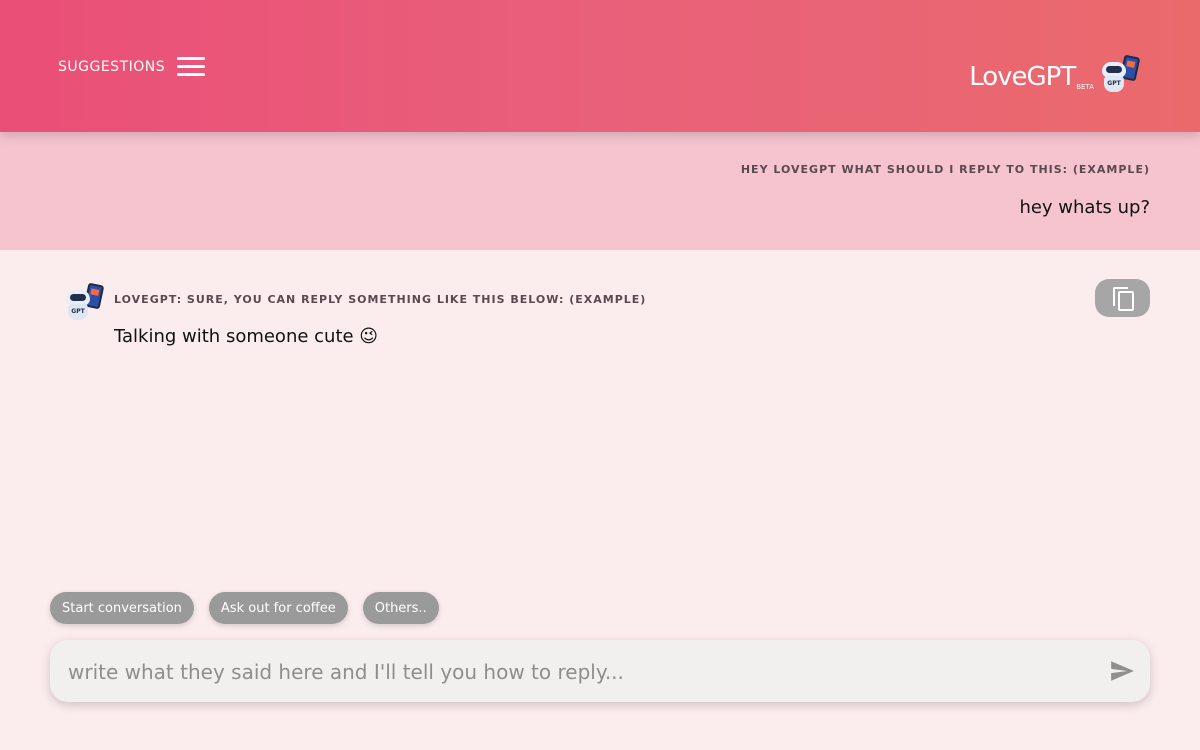 The height and width of the screenshot is (750, 1200). I want to click on robot-badge-text: GPT, so click(1114, 84).